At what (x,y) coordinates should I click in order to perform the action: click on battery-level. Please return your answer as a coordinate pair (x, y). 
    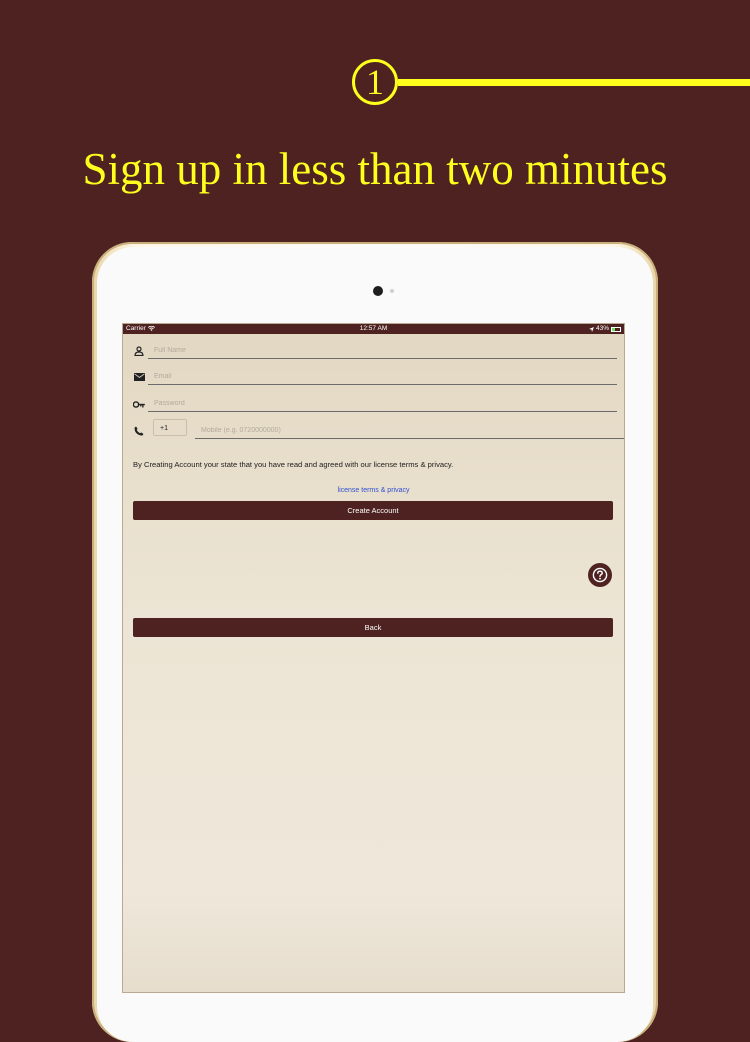
    Looking at the image, I should click on (614, 329).